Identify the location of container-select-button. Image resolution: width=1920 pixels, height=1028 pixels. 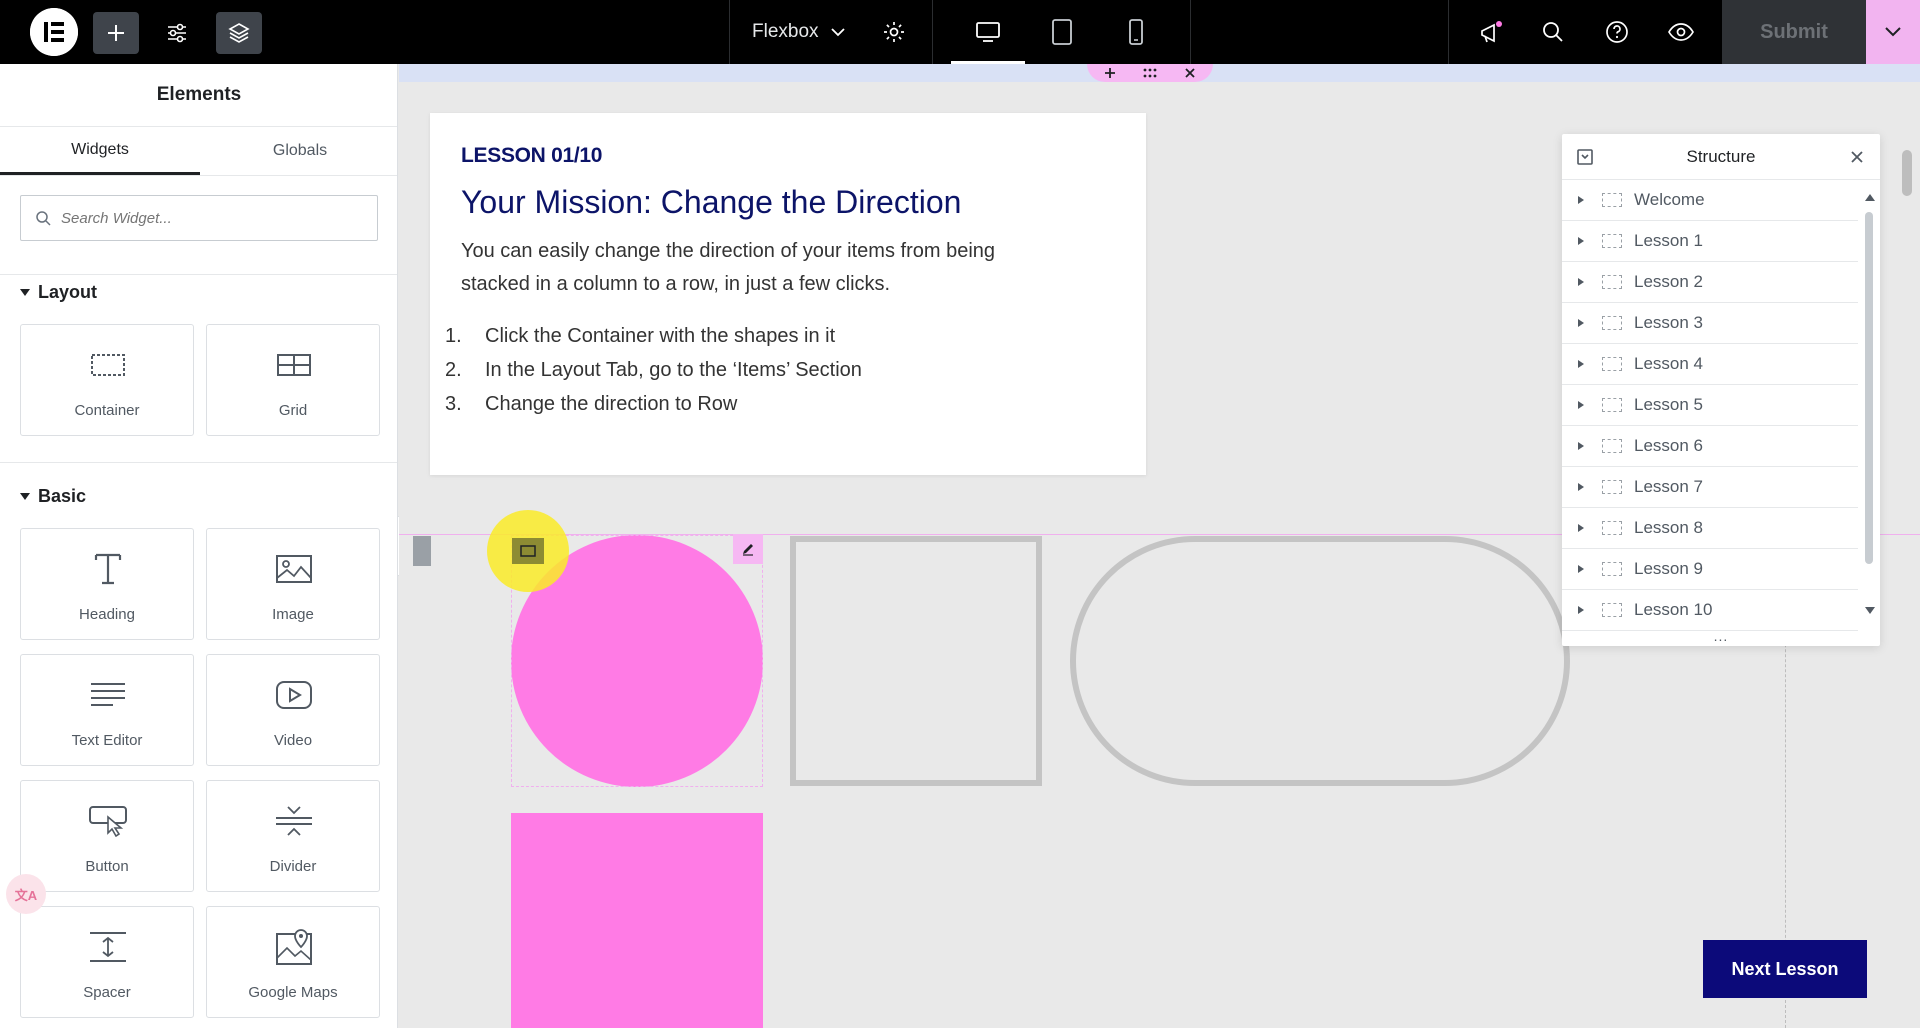
(528, 551).